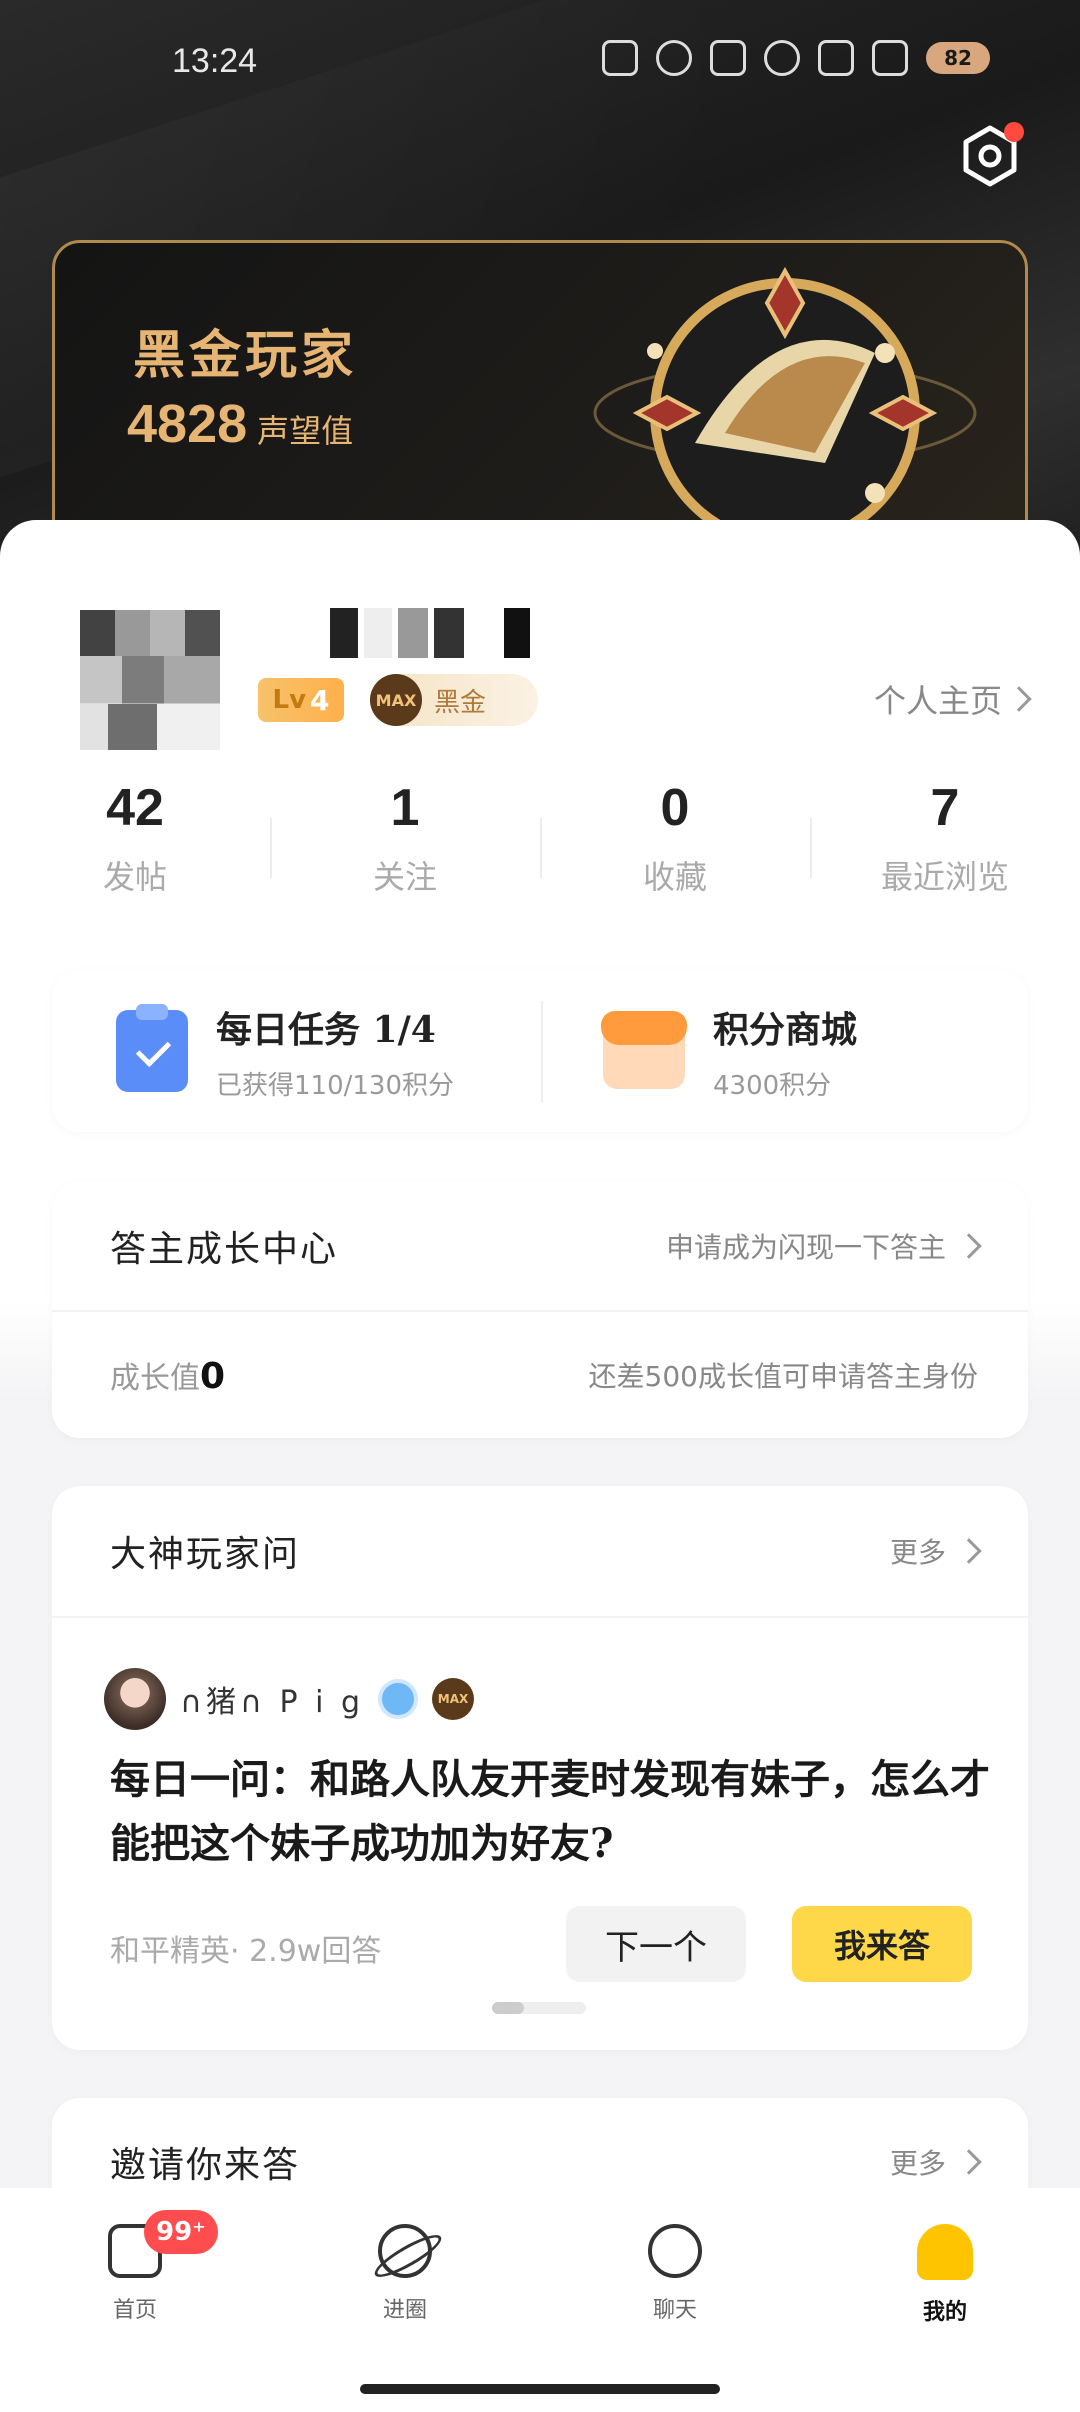 Image resolution: width=1080 pixels, height=2412 pixels. Describe the element at coordinates (882, 1944) in the screenshot. I see `answer-button: 我来答` at that location.